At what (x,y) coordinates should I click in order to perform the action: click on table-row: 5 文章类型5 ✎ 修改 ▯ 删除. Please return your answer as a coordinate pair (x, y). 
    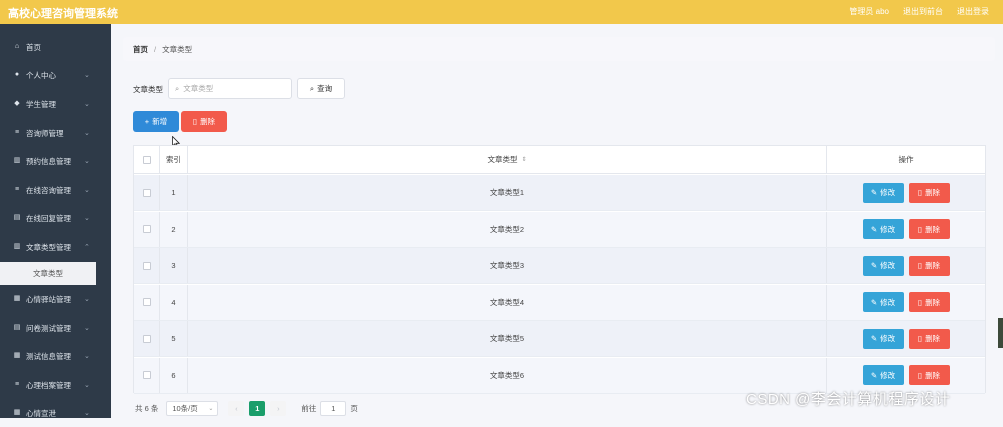
    Looking at the image, I should click on (559, 339).